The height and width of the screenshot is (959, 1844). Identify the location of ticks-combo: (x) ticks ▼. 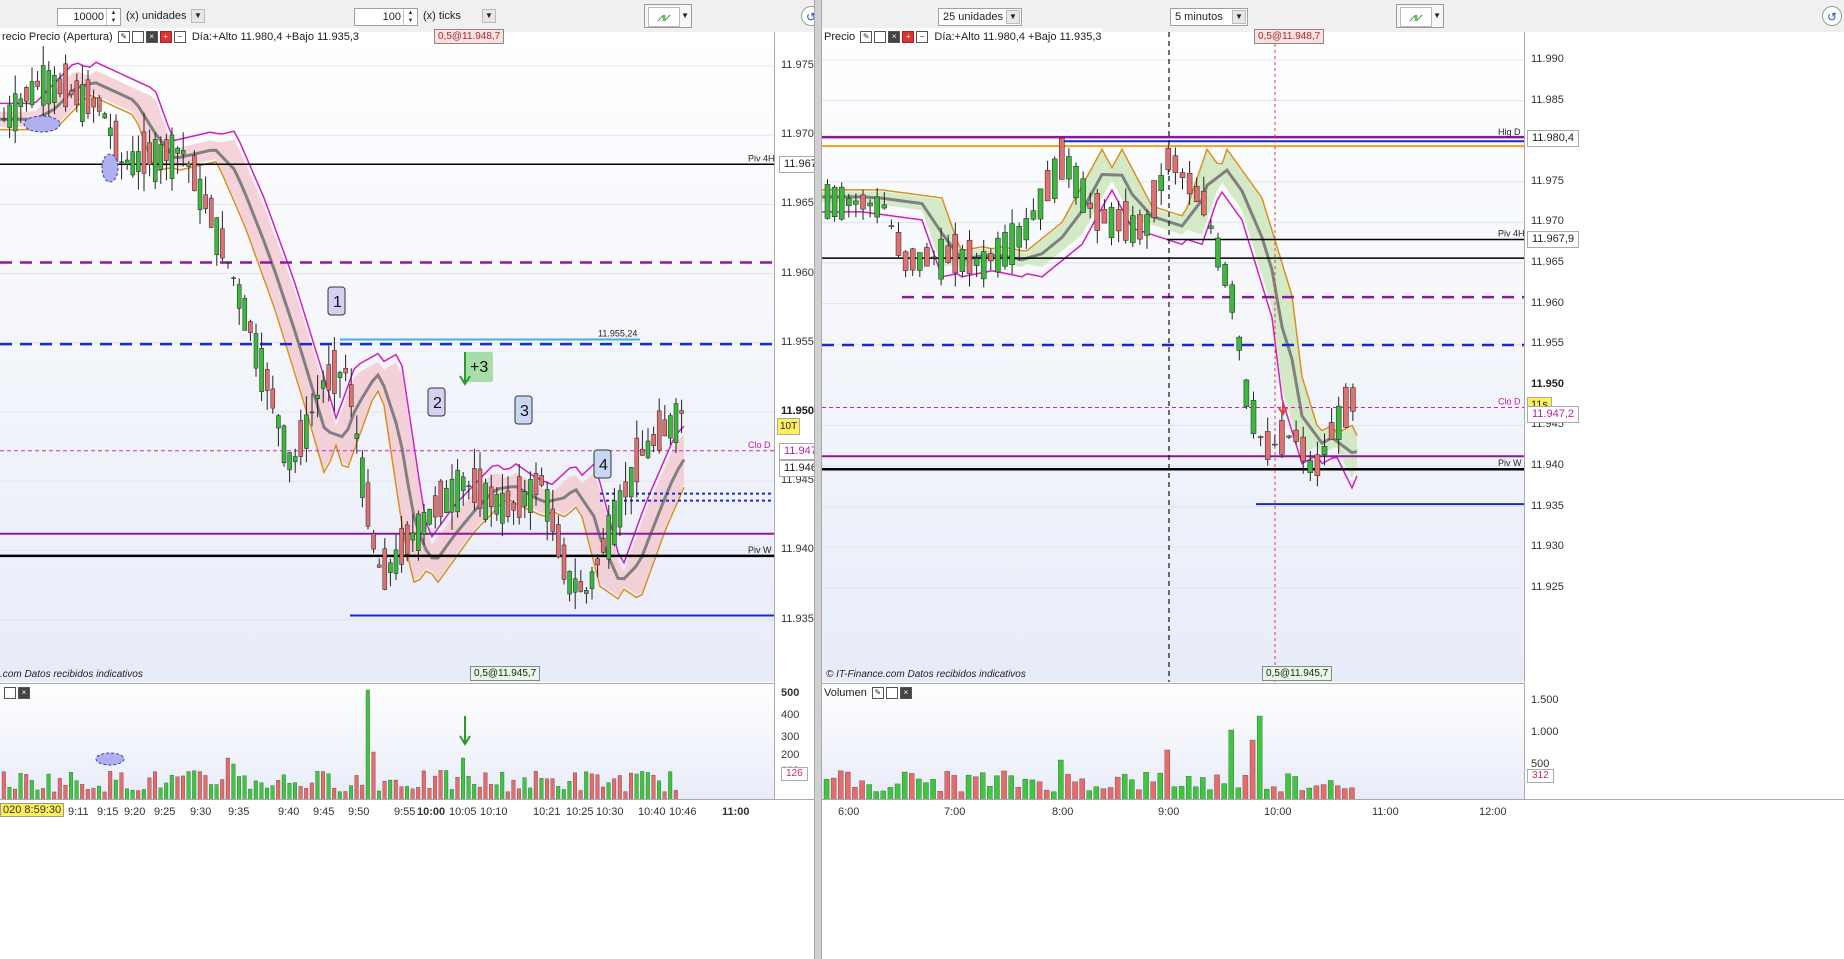
(458, 17).